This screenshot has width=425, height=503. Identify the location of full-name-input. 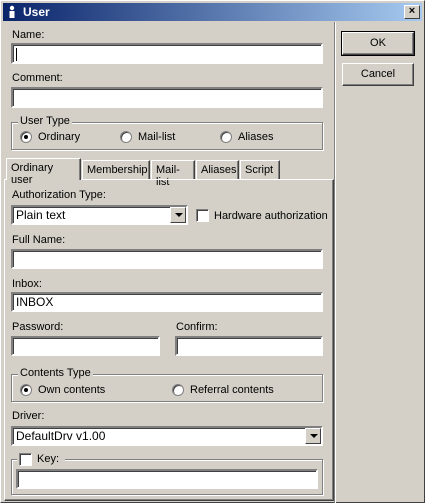
(167, 259).